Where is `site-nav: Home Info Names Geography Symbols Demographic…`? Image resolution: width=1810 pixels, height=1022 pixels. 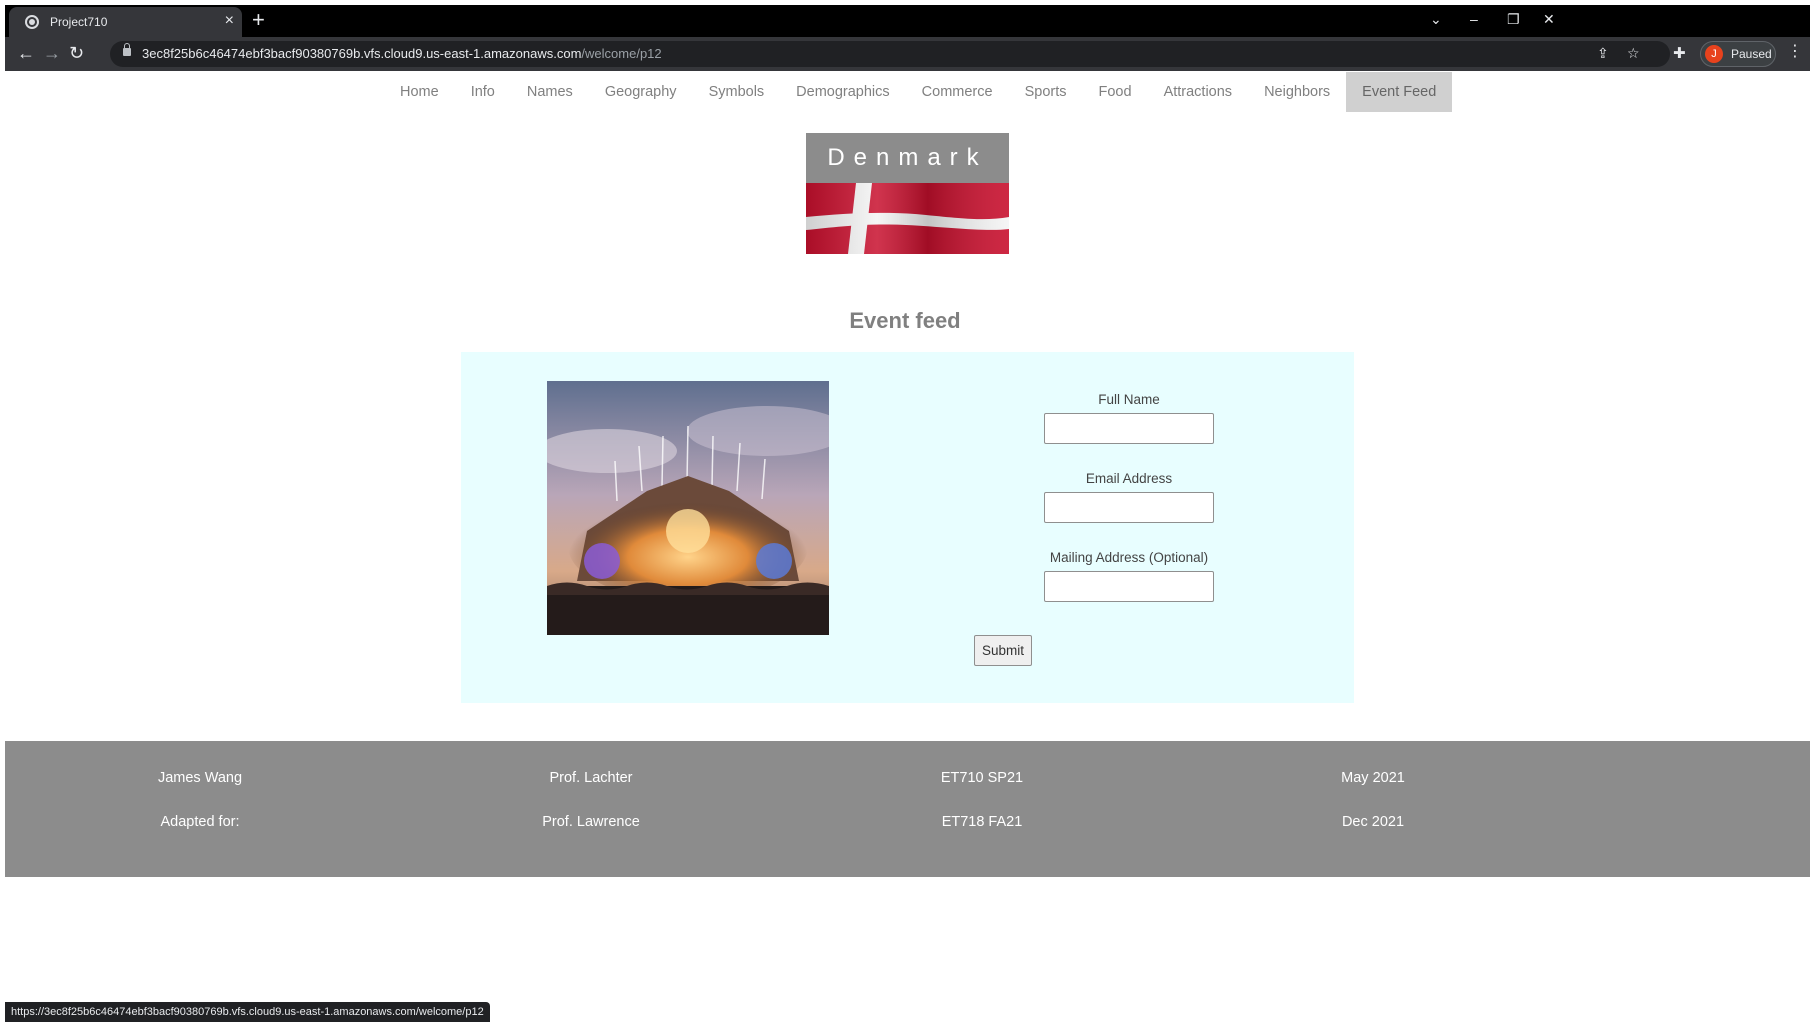
site-nav: Home Info Names Geography Symbols Demographic… is located at coordinates (918, 92).